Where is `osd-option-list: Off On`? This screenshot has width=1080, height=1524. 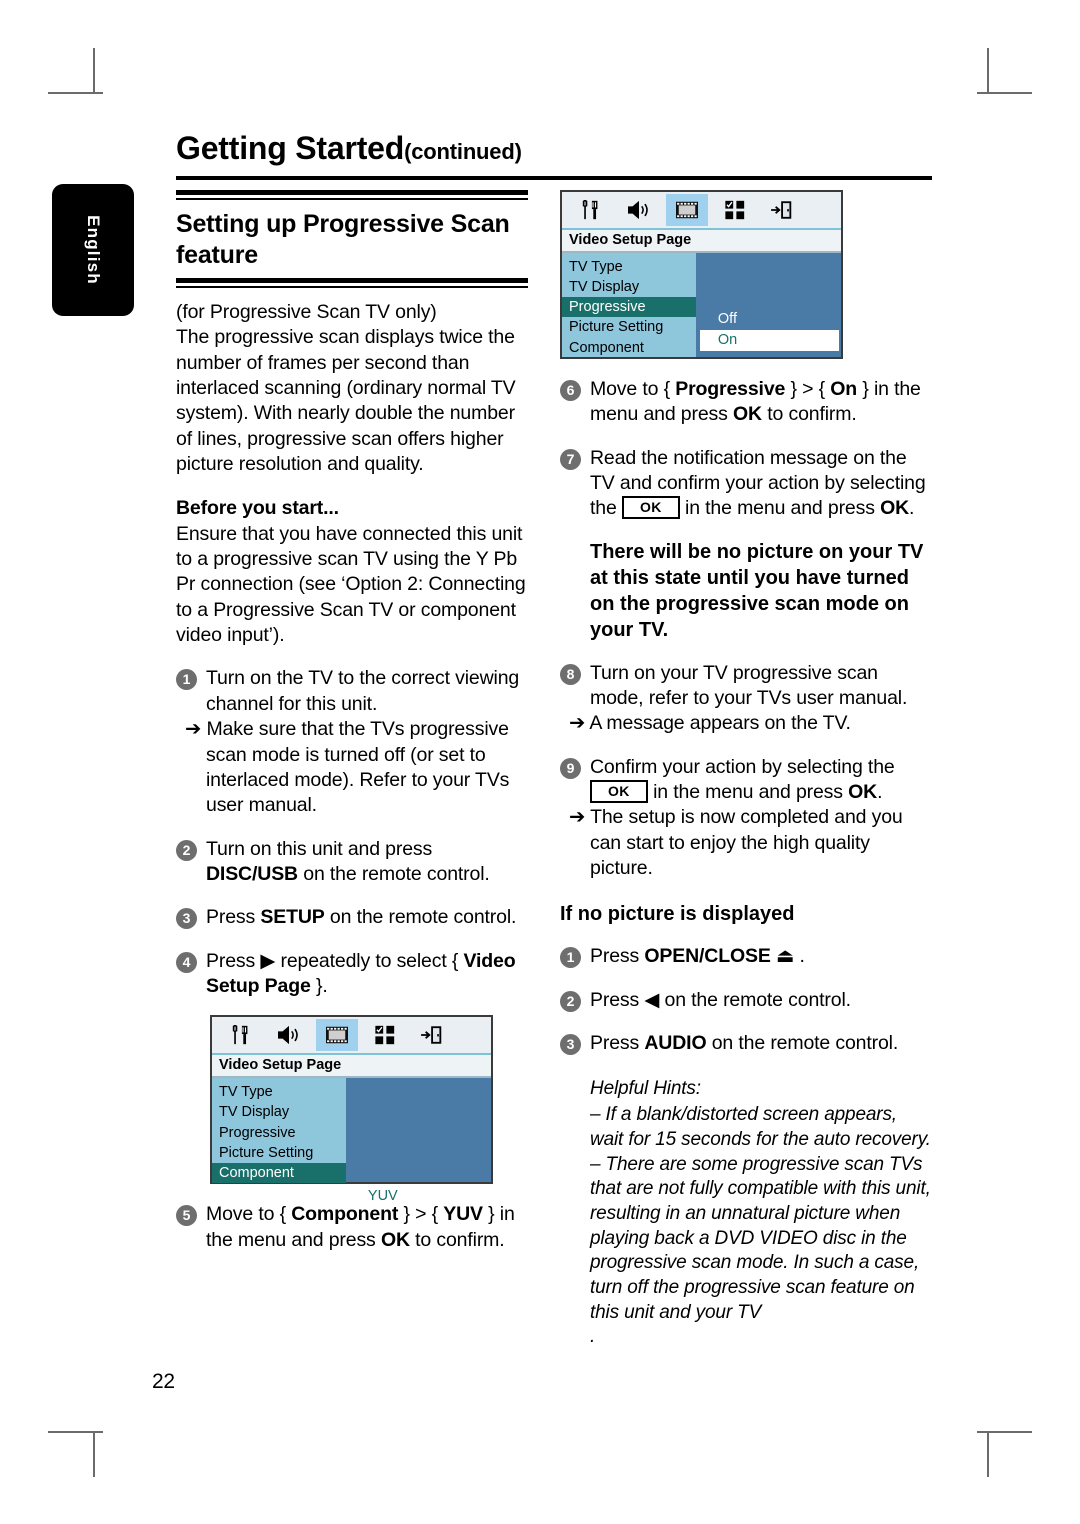
osd-option-list: Off On is located at coordinates (768, 305).